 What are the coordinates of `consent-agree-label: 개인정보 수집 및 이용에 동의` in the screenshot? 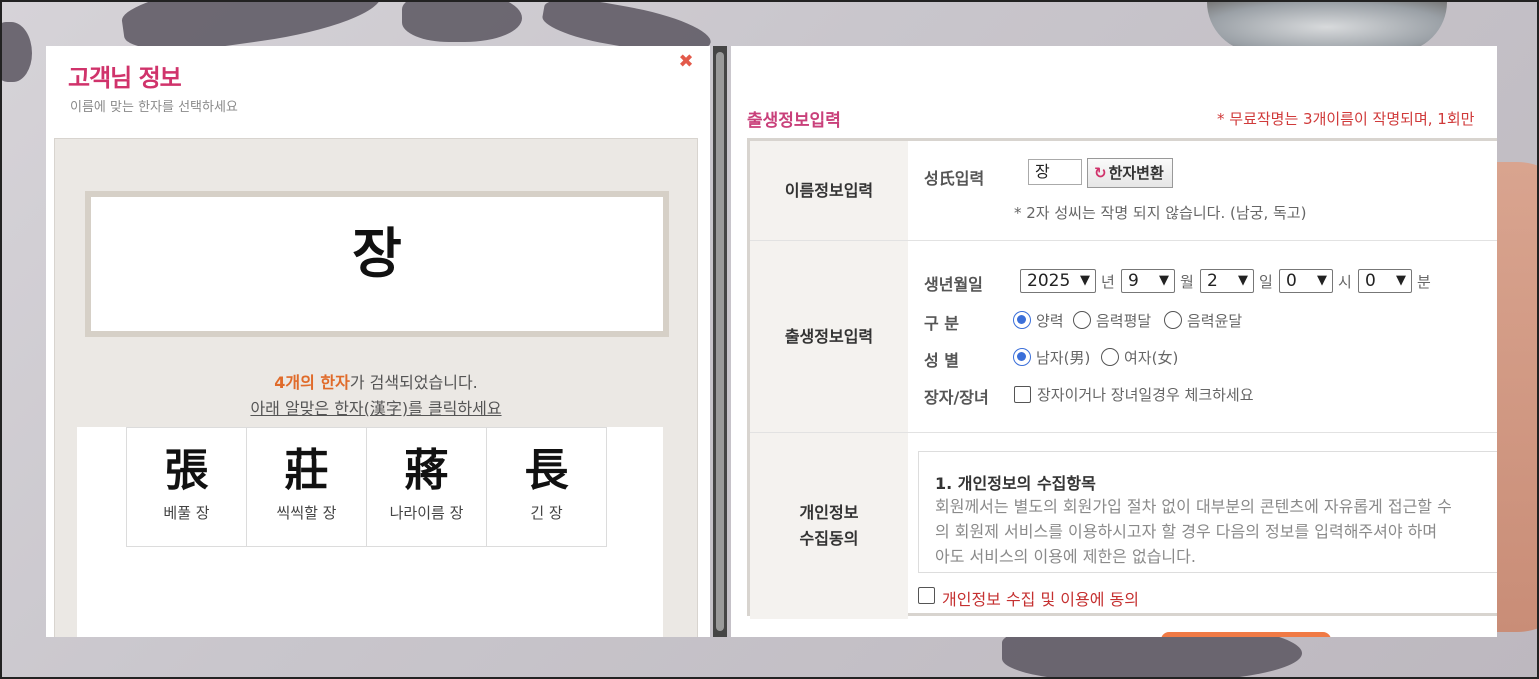 It's located at (1040, 598).